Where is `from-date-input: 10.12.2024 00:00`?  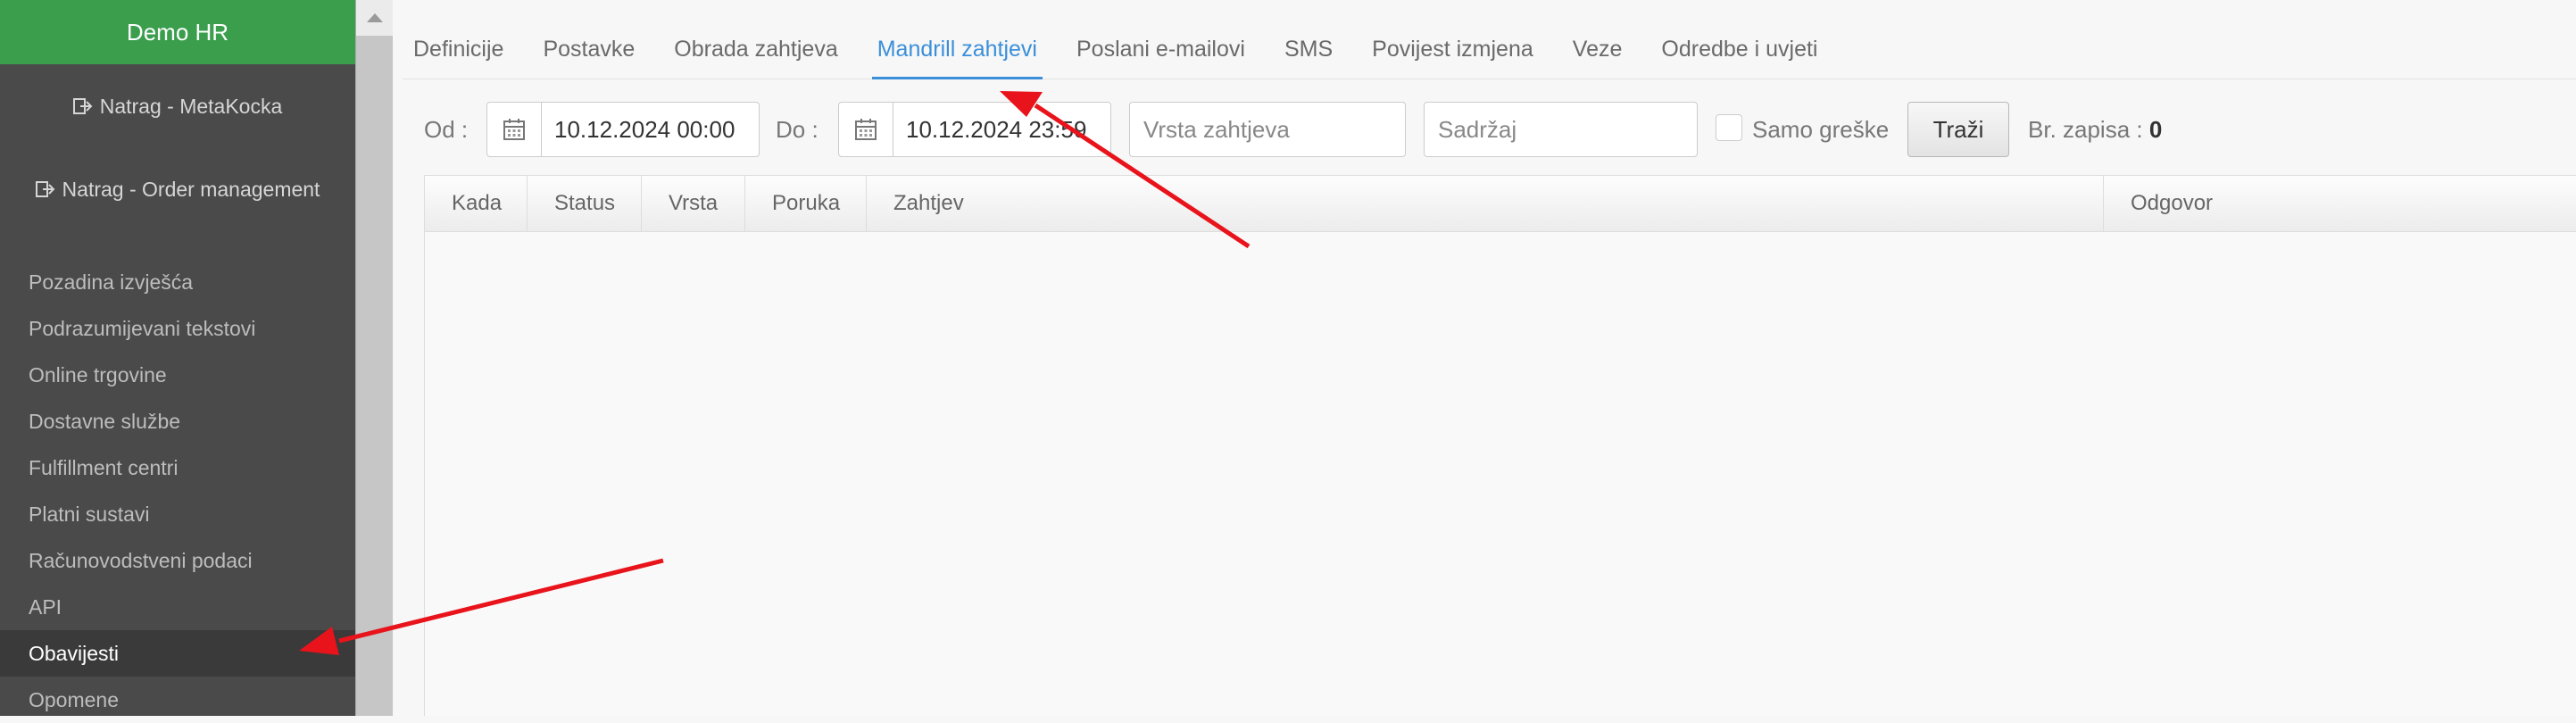 from-date-input: 10.12.2024 00:00 is located at coordinates (623, 129).